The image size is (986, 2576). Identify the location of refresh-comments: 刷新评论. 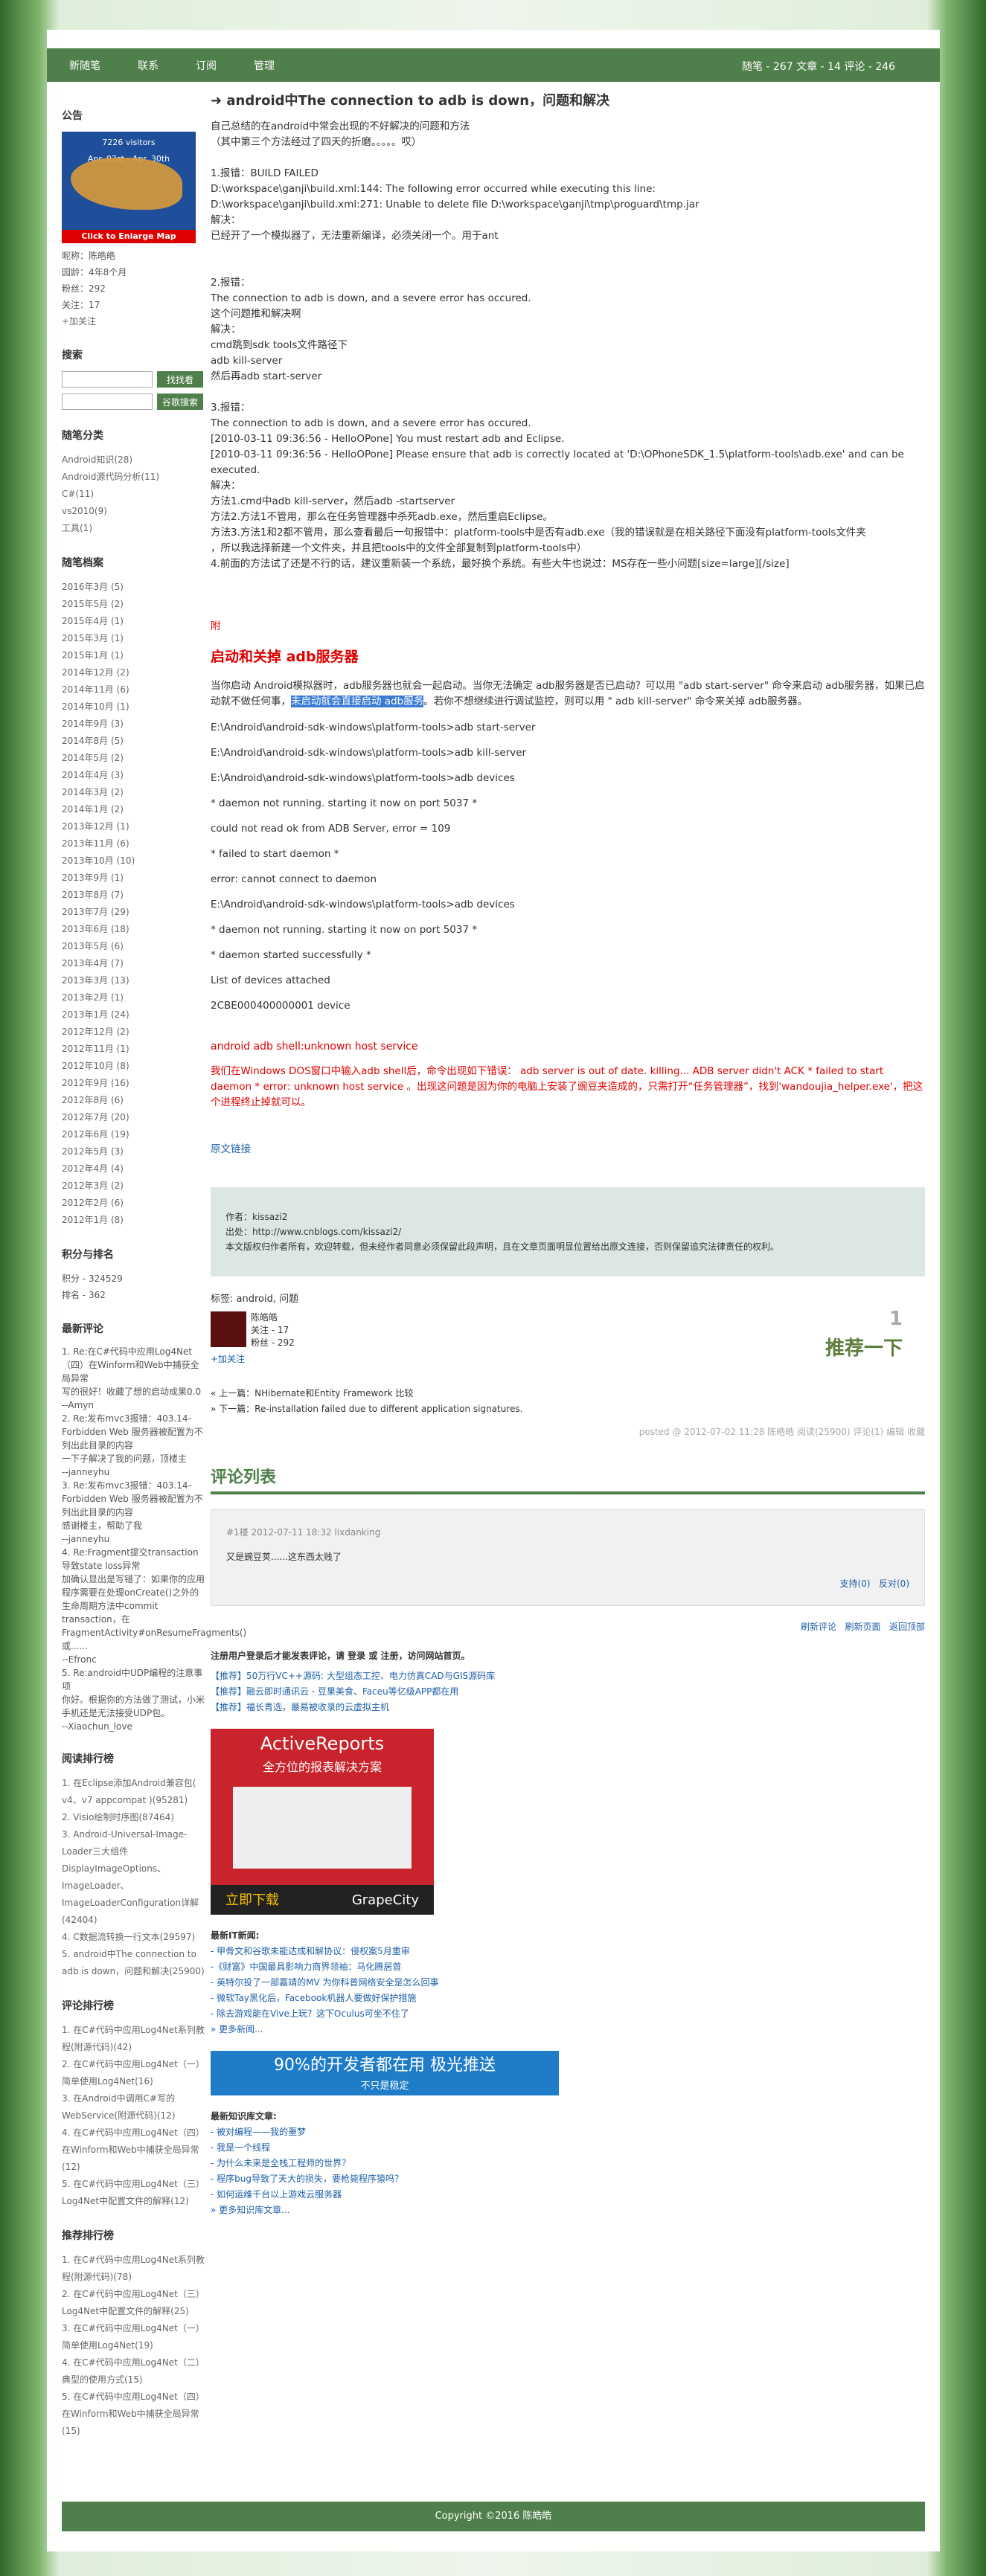
(818, 1627).